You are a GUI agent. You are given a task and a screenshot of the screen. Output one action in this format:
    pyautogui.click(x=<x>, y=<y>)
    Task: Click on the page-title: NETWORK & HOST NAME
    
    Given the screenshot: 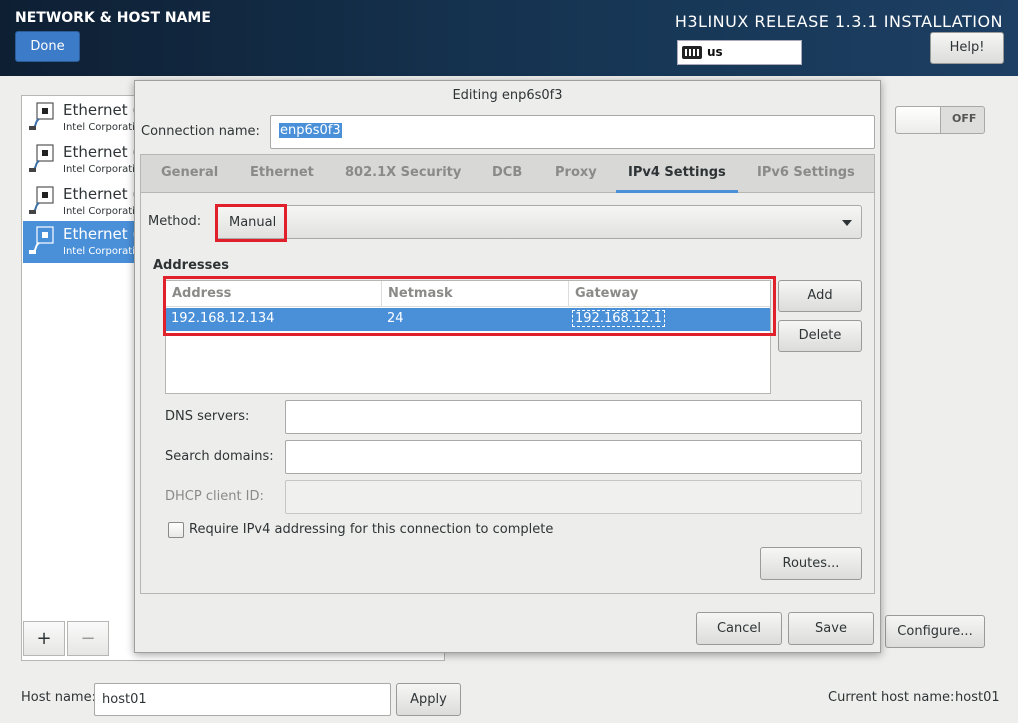 What is the action you would take?
    pyautogui.click(x=113, y=18)
    